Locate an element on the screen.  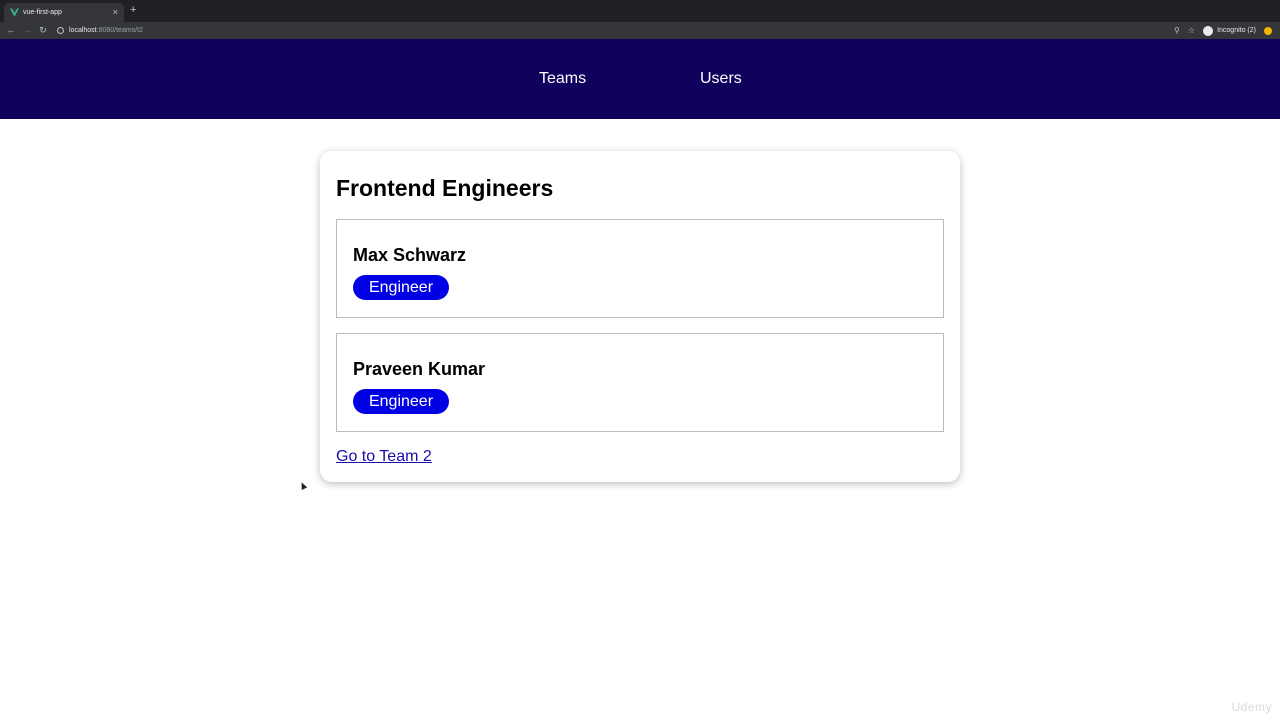
go-to-team-link: Go to Team 2 is located at coordinates (384, 457).